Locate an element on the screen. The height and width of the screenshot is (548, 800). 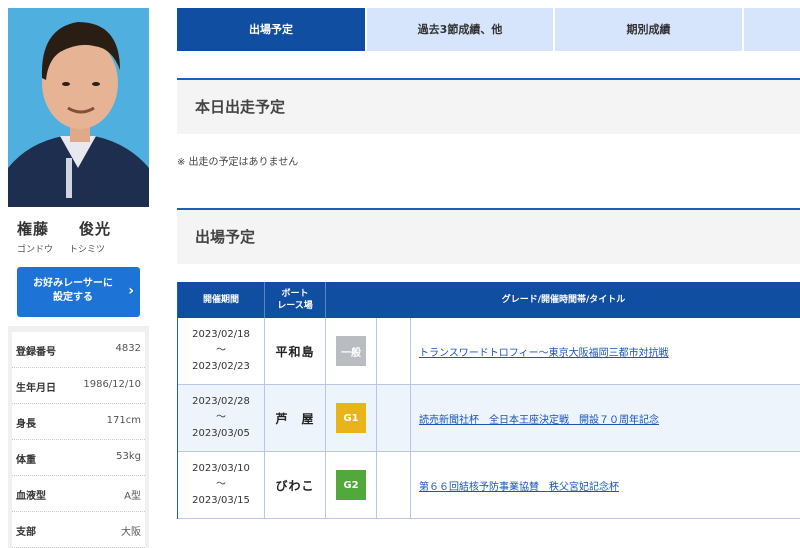
grade-badge: G2 is located at coordinates (351, 485).